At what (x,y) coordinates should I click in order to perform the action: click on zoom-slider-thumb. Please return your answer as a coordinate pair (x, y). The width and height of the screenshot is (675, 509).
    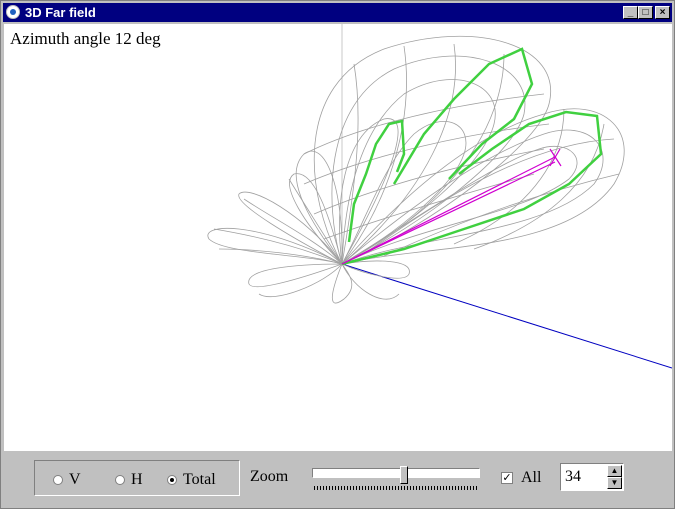
    Looking at the image, I should click on (404, 475).